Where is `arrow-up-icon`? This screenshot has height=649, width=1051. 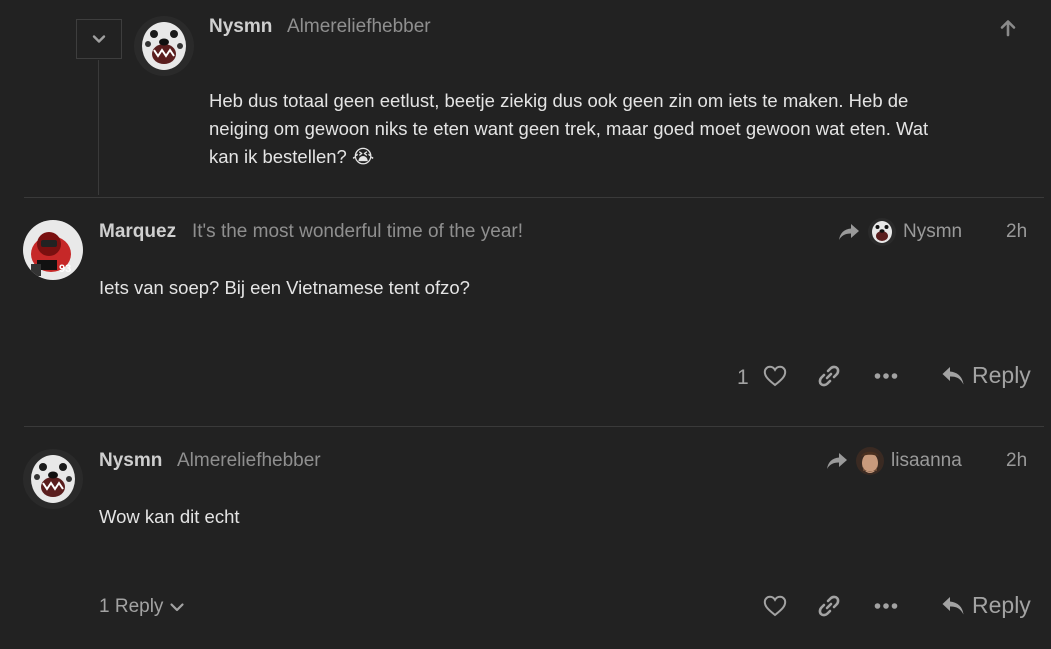
arrow-up-icon is located at coordinates (1008, 28).